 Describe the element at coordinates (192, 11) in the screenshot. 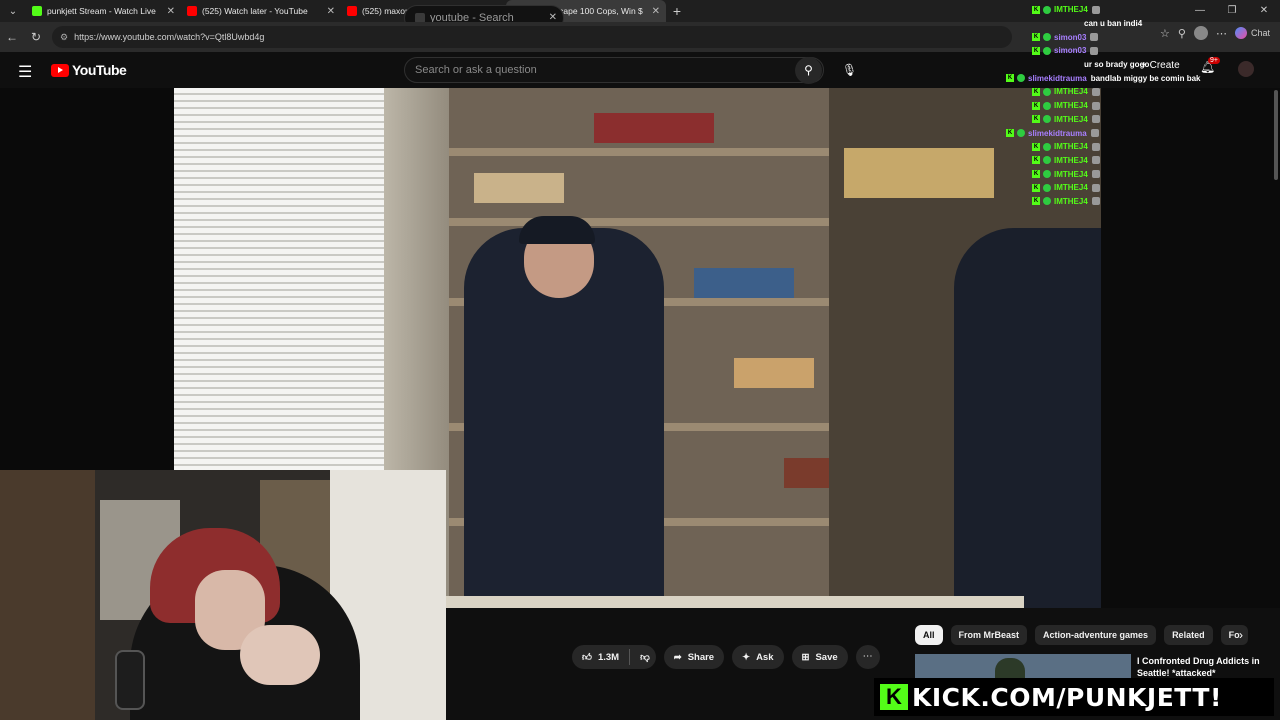

I see `youtube-favicon-icon` at that location.